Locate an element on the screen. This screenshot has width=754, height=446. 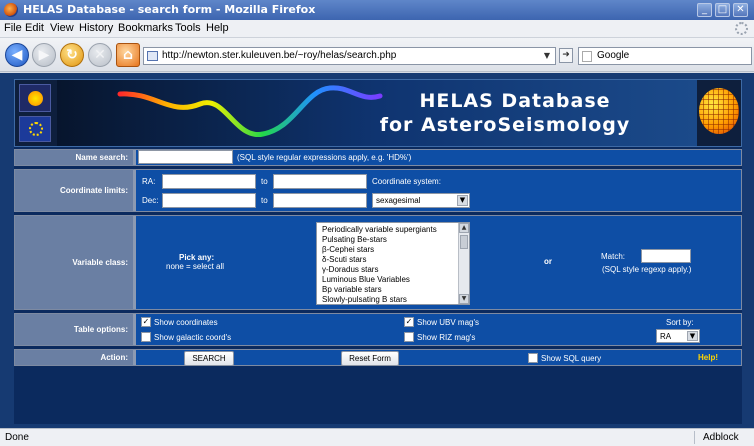
dec-to-label: to is located at coordinates (264, 200).